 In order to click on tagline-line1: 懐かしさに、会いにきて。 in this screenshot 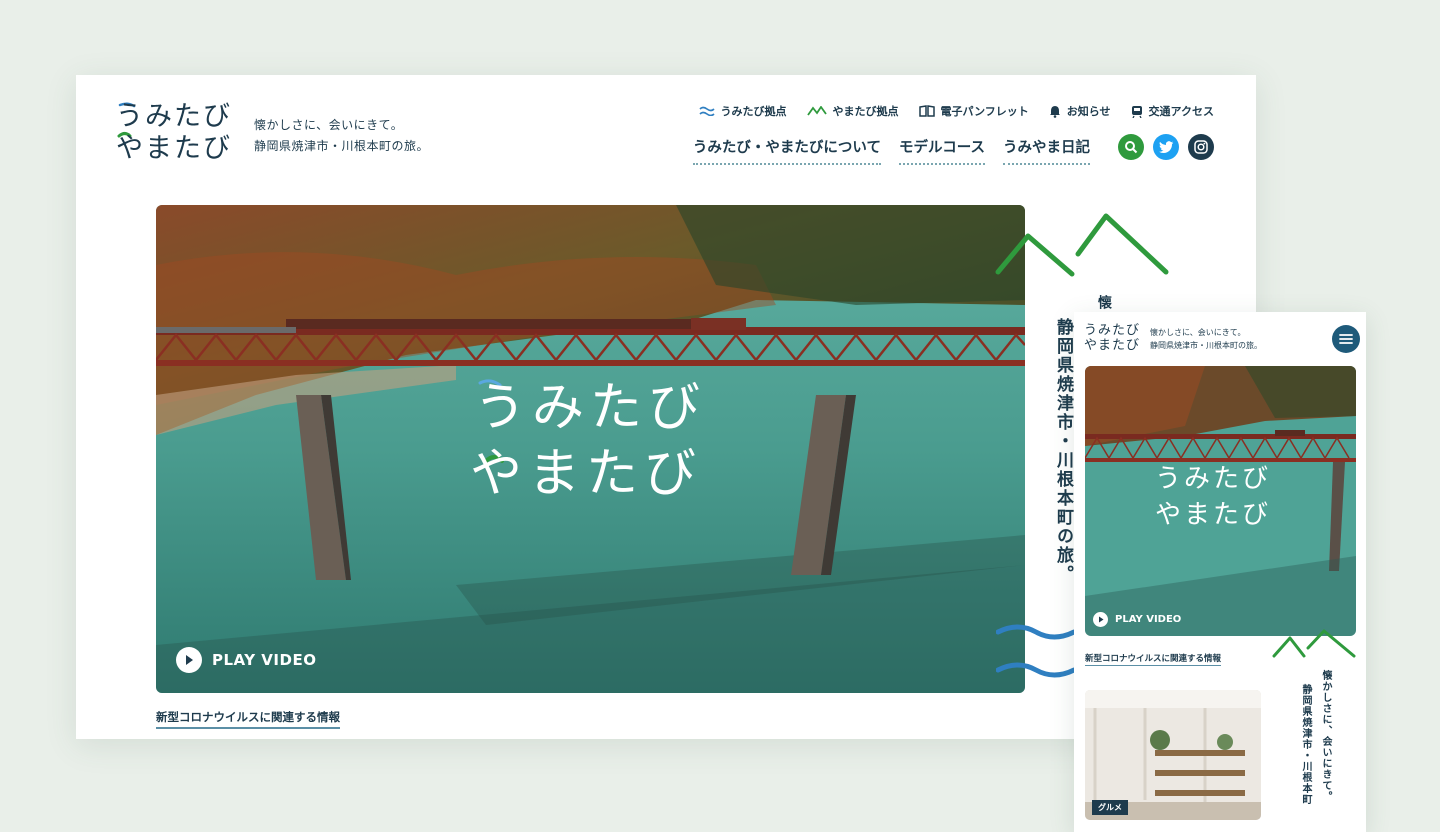, I will do `click(329, 125)`.